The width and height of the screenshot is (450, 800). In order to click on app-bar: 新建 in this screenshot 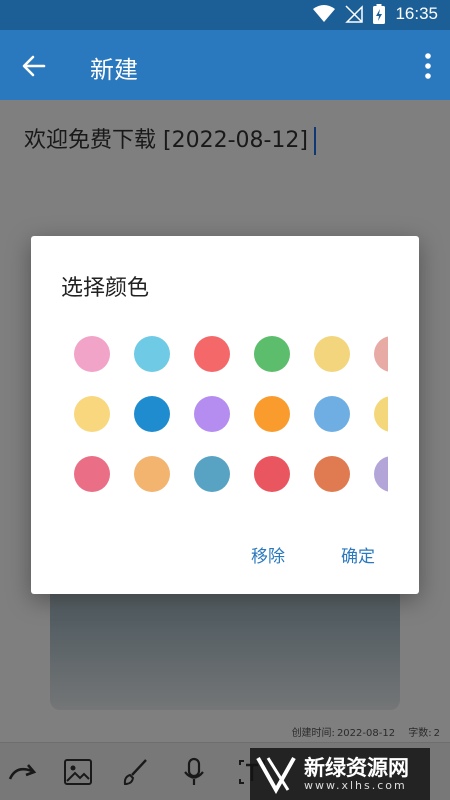, I will do `click(225, 65)`.